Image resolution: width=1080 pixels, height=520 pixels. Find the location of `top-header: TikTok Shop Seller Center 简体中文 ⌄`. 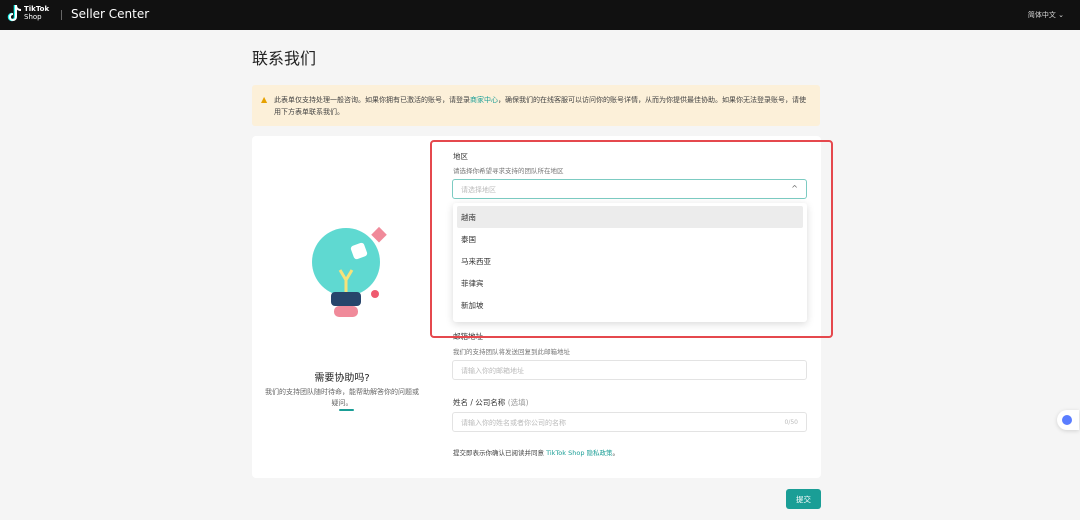

top-header: TikTok Shop Seller Center 简体中文 ⌄ is located at coordinates (540, 15).